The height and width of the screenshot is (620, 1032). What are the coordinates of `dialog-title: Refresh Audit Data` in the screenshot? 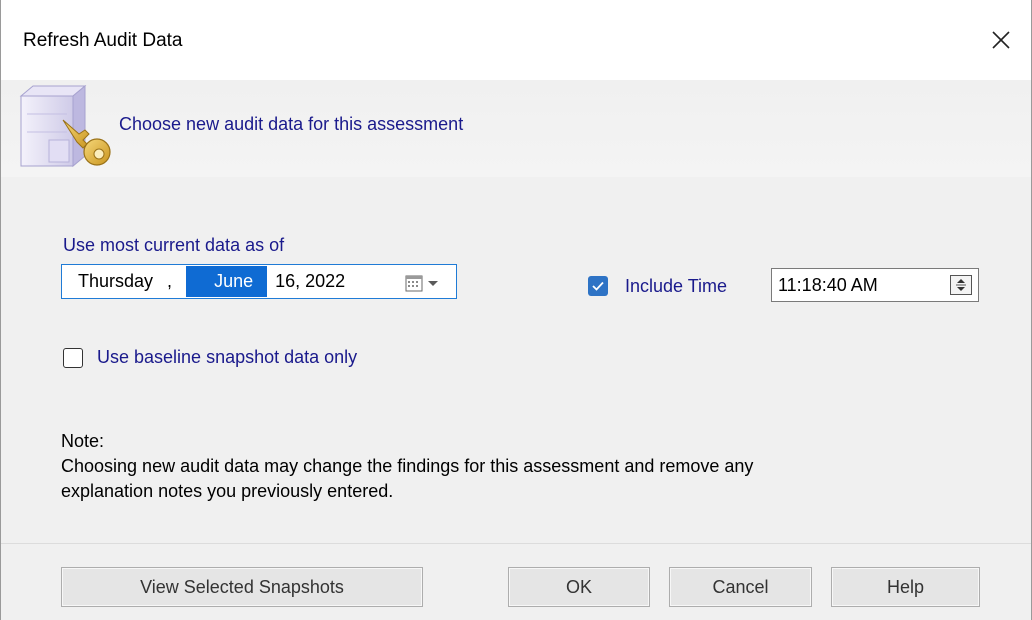 It's located at (103, 40).